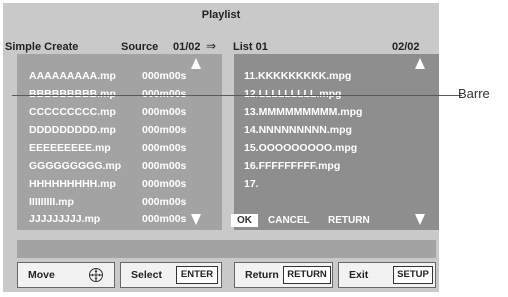  What do you see at coordinates (413, 275) in the screenshot?
I see `setup-key: SETUP` at bounding box center [413, 275].